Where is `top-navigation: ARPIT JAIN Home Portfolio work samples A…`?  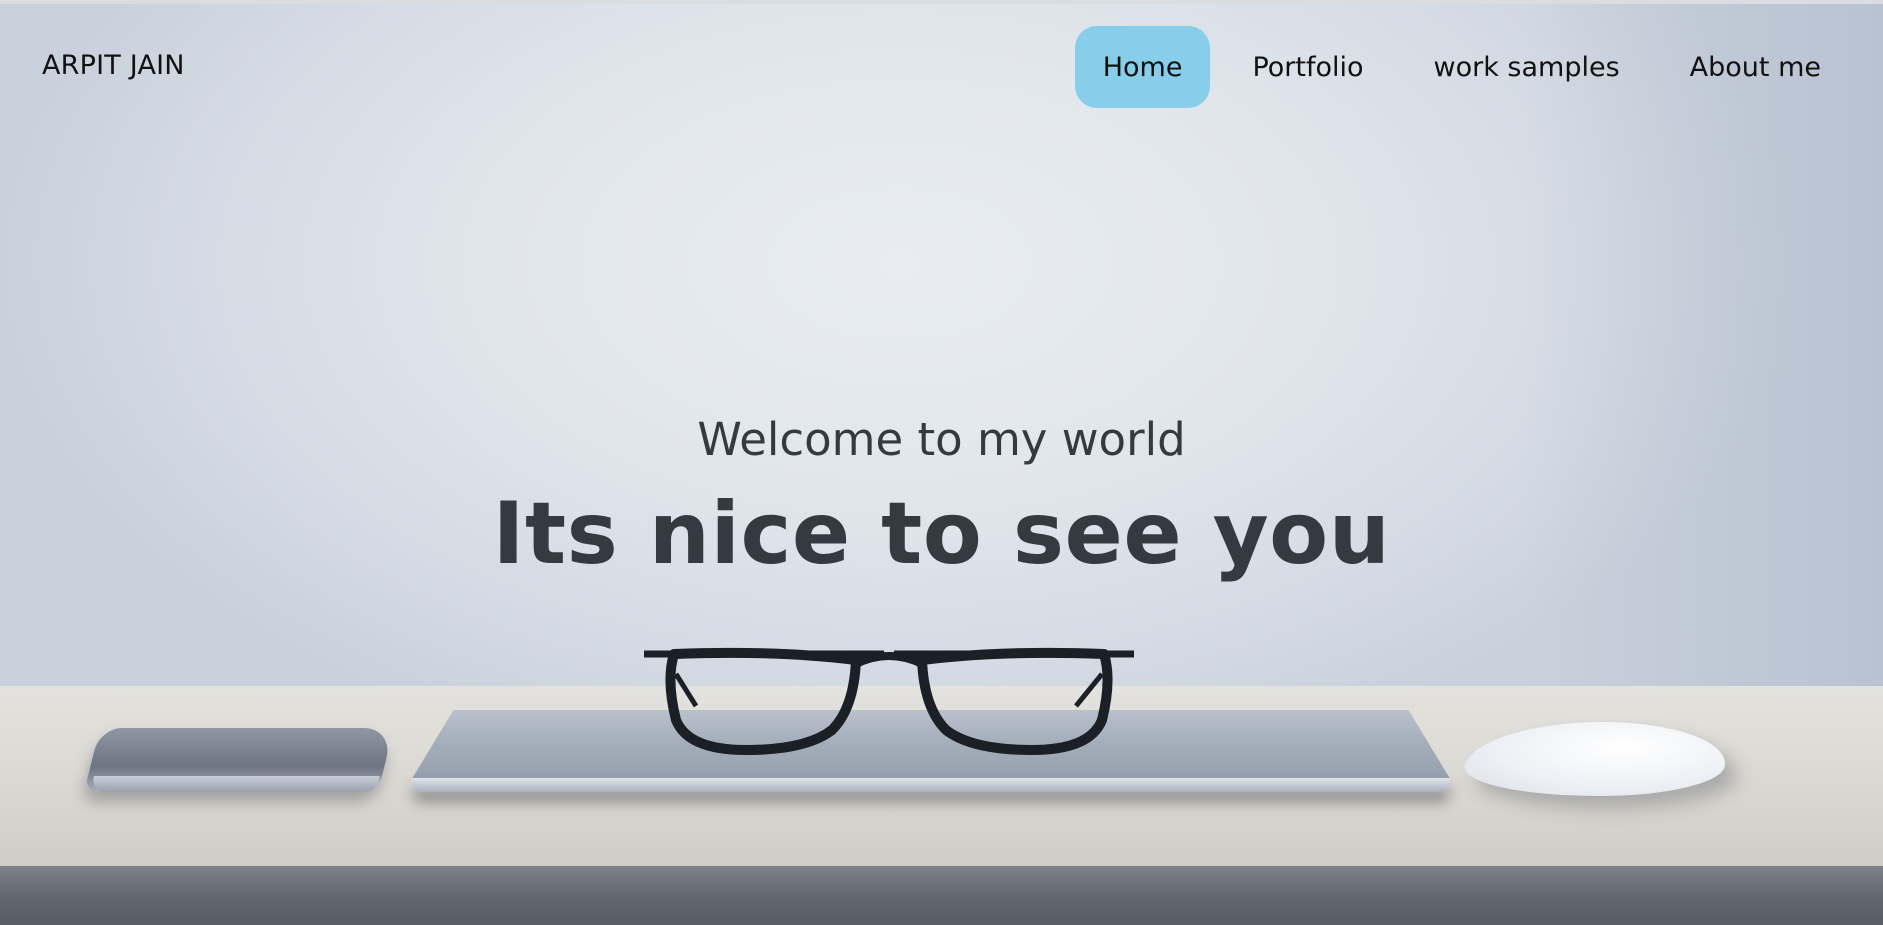
top-navigation: ARPIT JAIN Home Portfolio work samples A… is located at coordinates (941, 67).